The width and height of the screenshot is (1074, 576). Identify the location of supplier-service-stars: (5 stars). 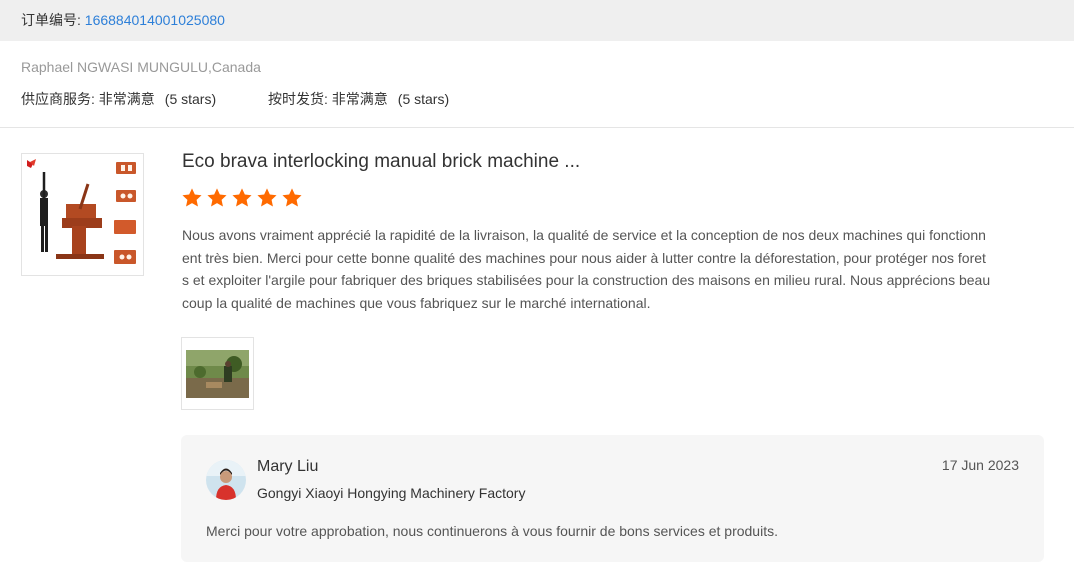
(190, 99).